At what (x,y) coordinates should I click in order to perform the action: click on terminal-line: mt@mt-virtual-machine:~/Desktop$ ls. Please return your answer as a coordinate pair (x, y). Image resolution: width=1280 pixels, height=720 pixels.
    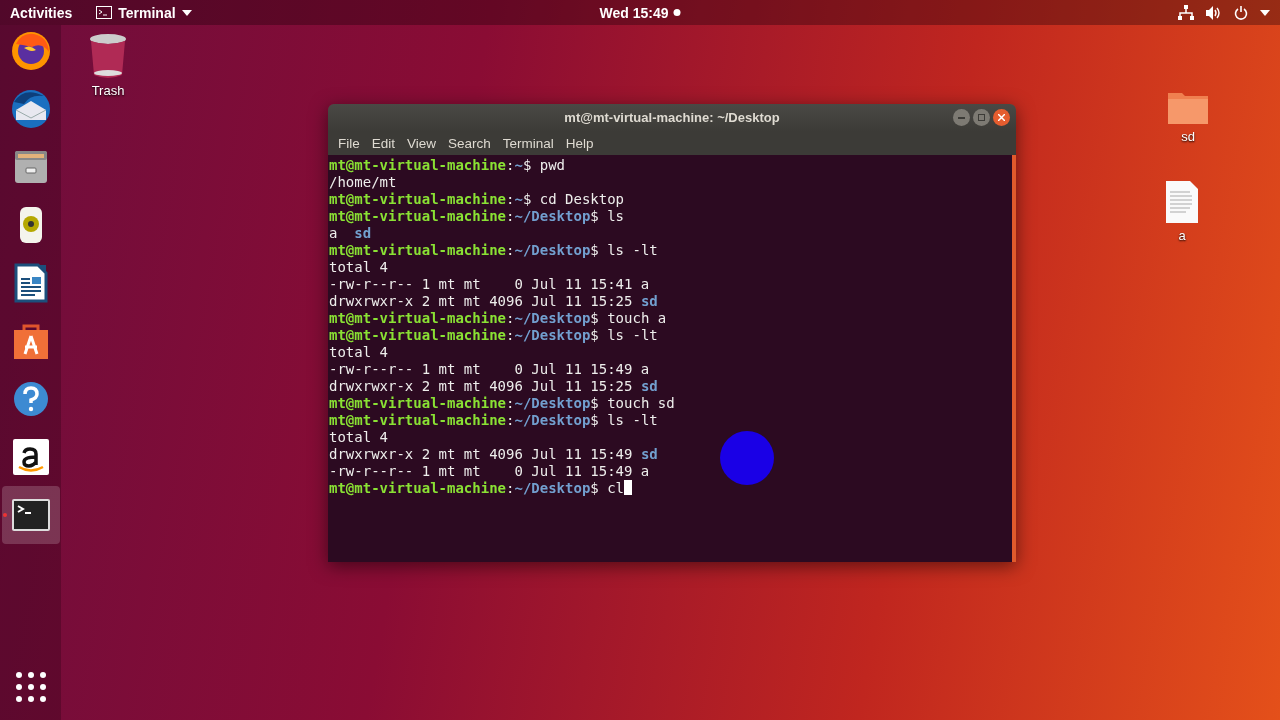
    Looking at the image, I should click on (477, 216).